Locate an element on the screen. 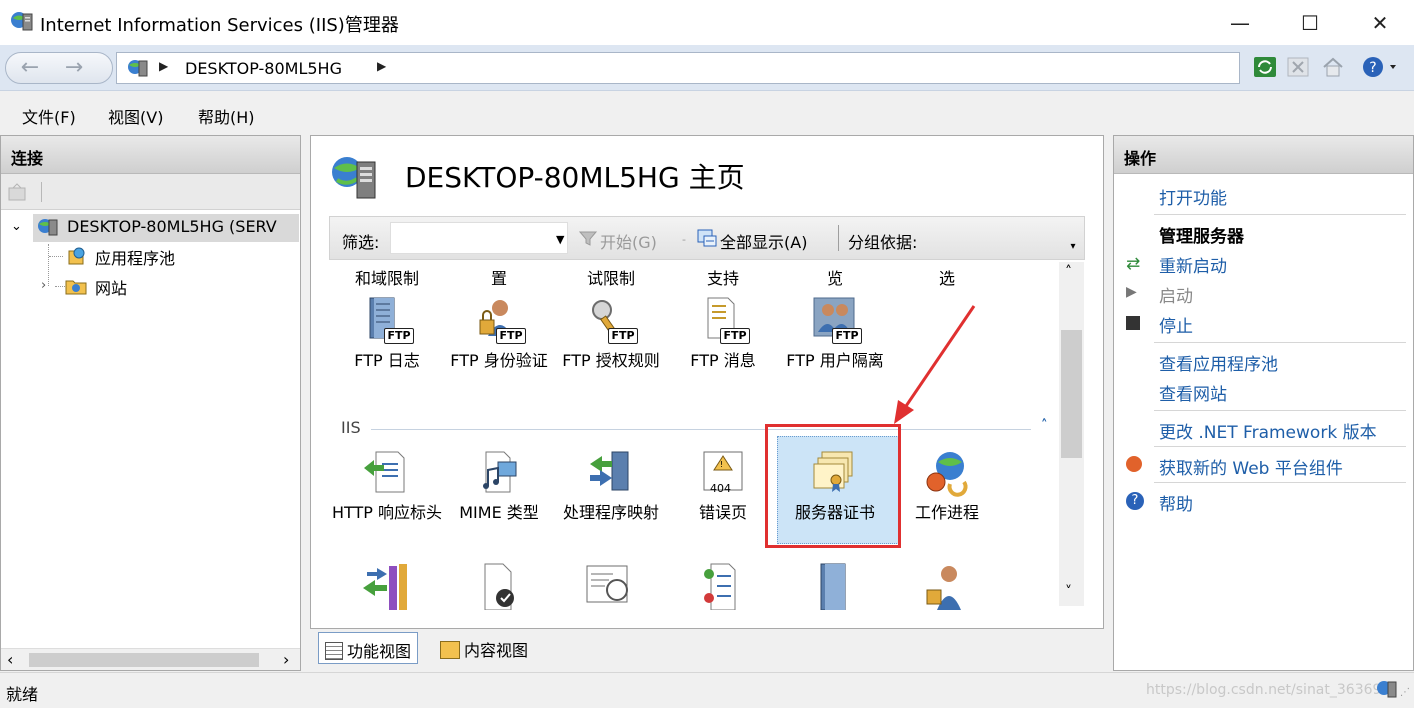 The height and width of the screenshot is (708, 1414). ftp-logging-icon: FTP is located at coordinates (387, 321).